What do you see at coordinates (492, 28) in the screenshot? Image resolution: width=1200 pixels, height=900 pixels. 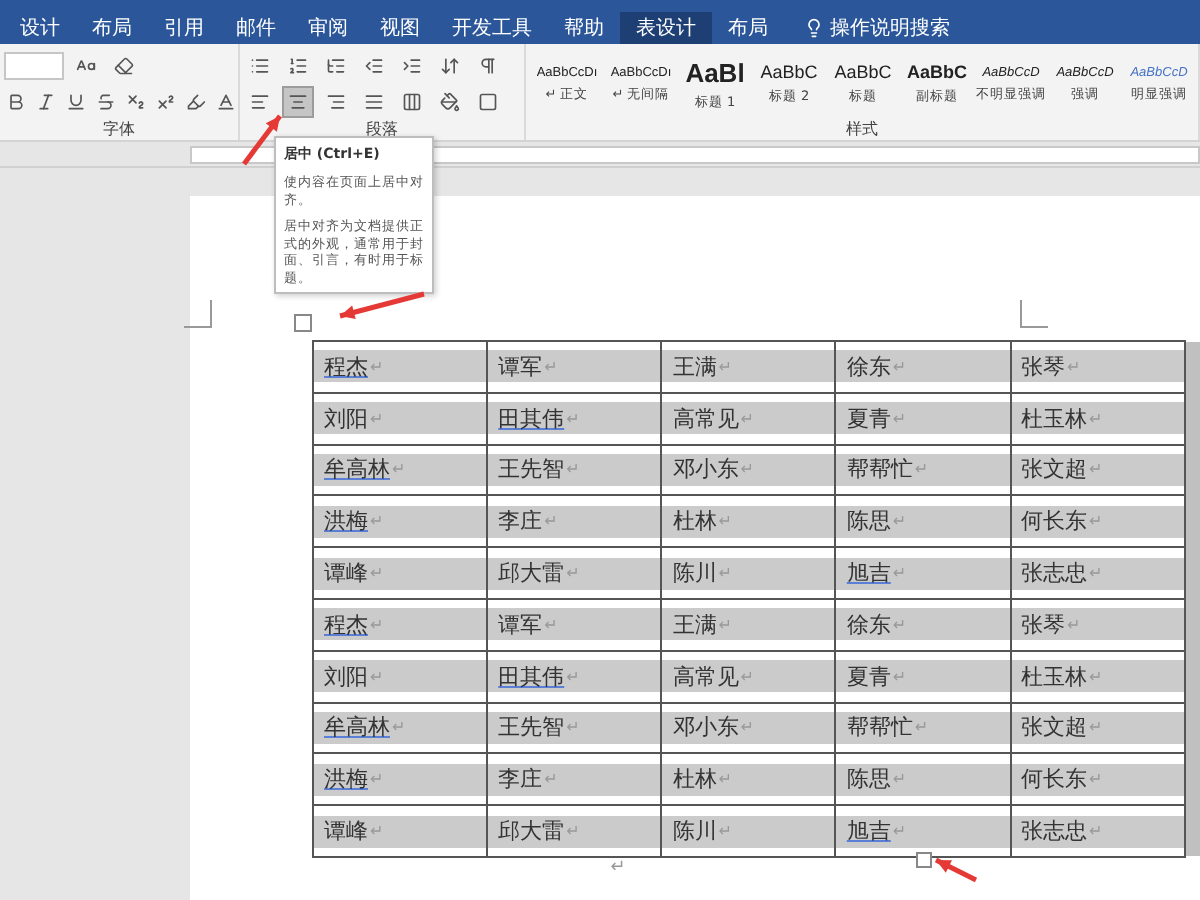 I see `ribbon-tab: 开发工具` at bounding box center [492, 28].